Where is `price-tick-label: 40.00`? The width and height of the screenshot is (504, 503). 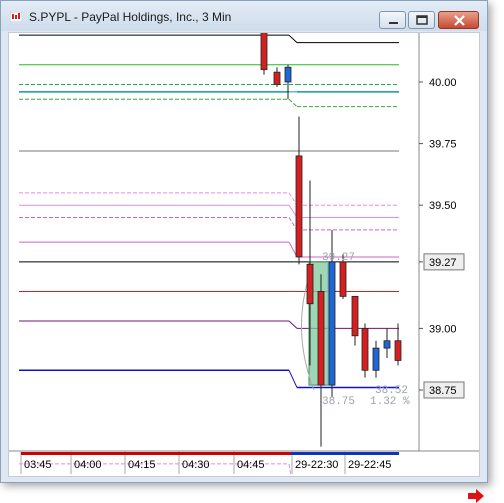 price-tick-label: 40.00 is located at coordinates (443, 83).